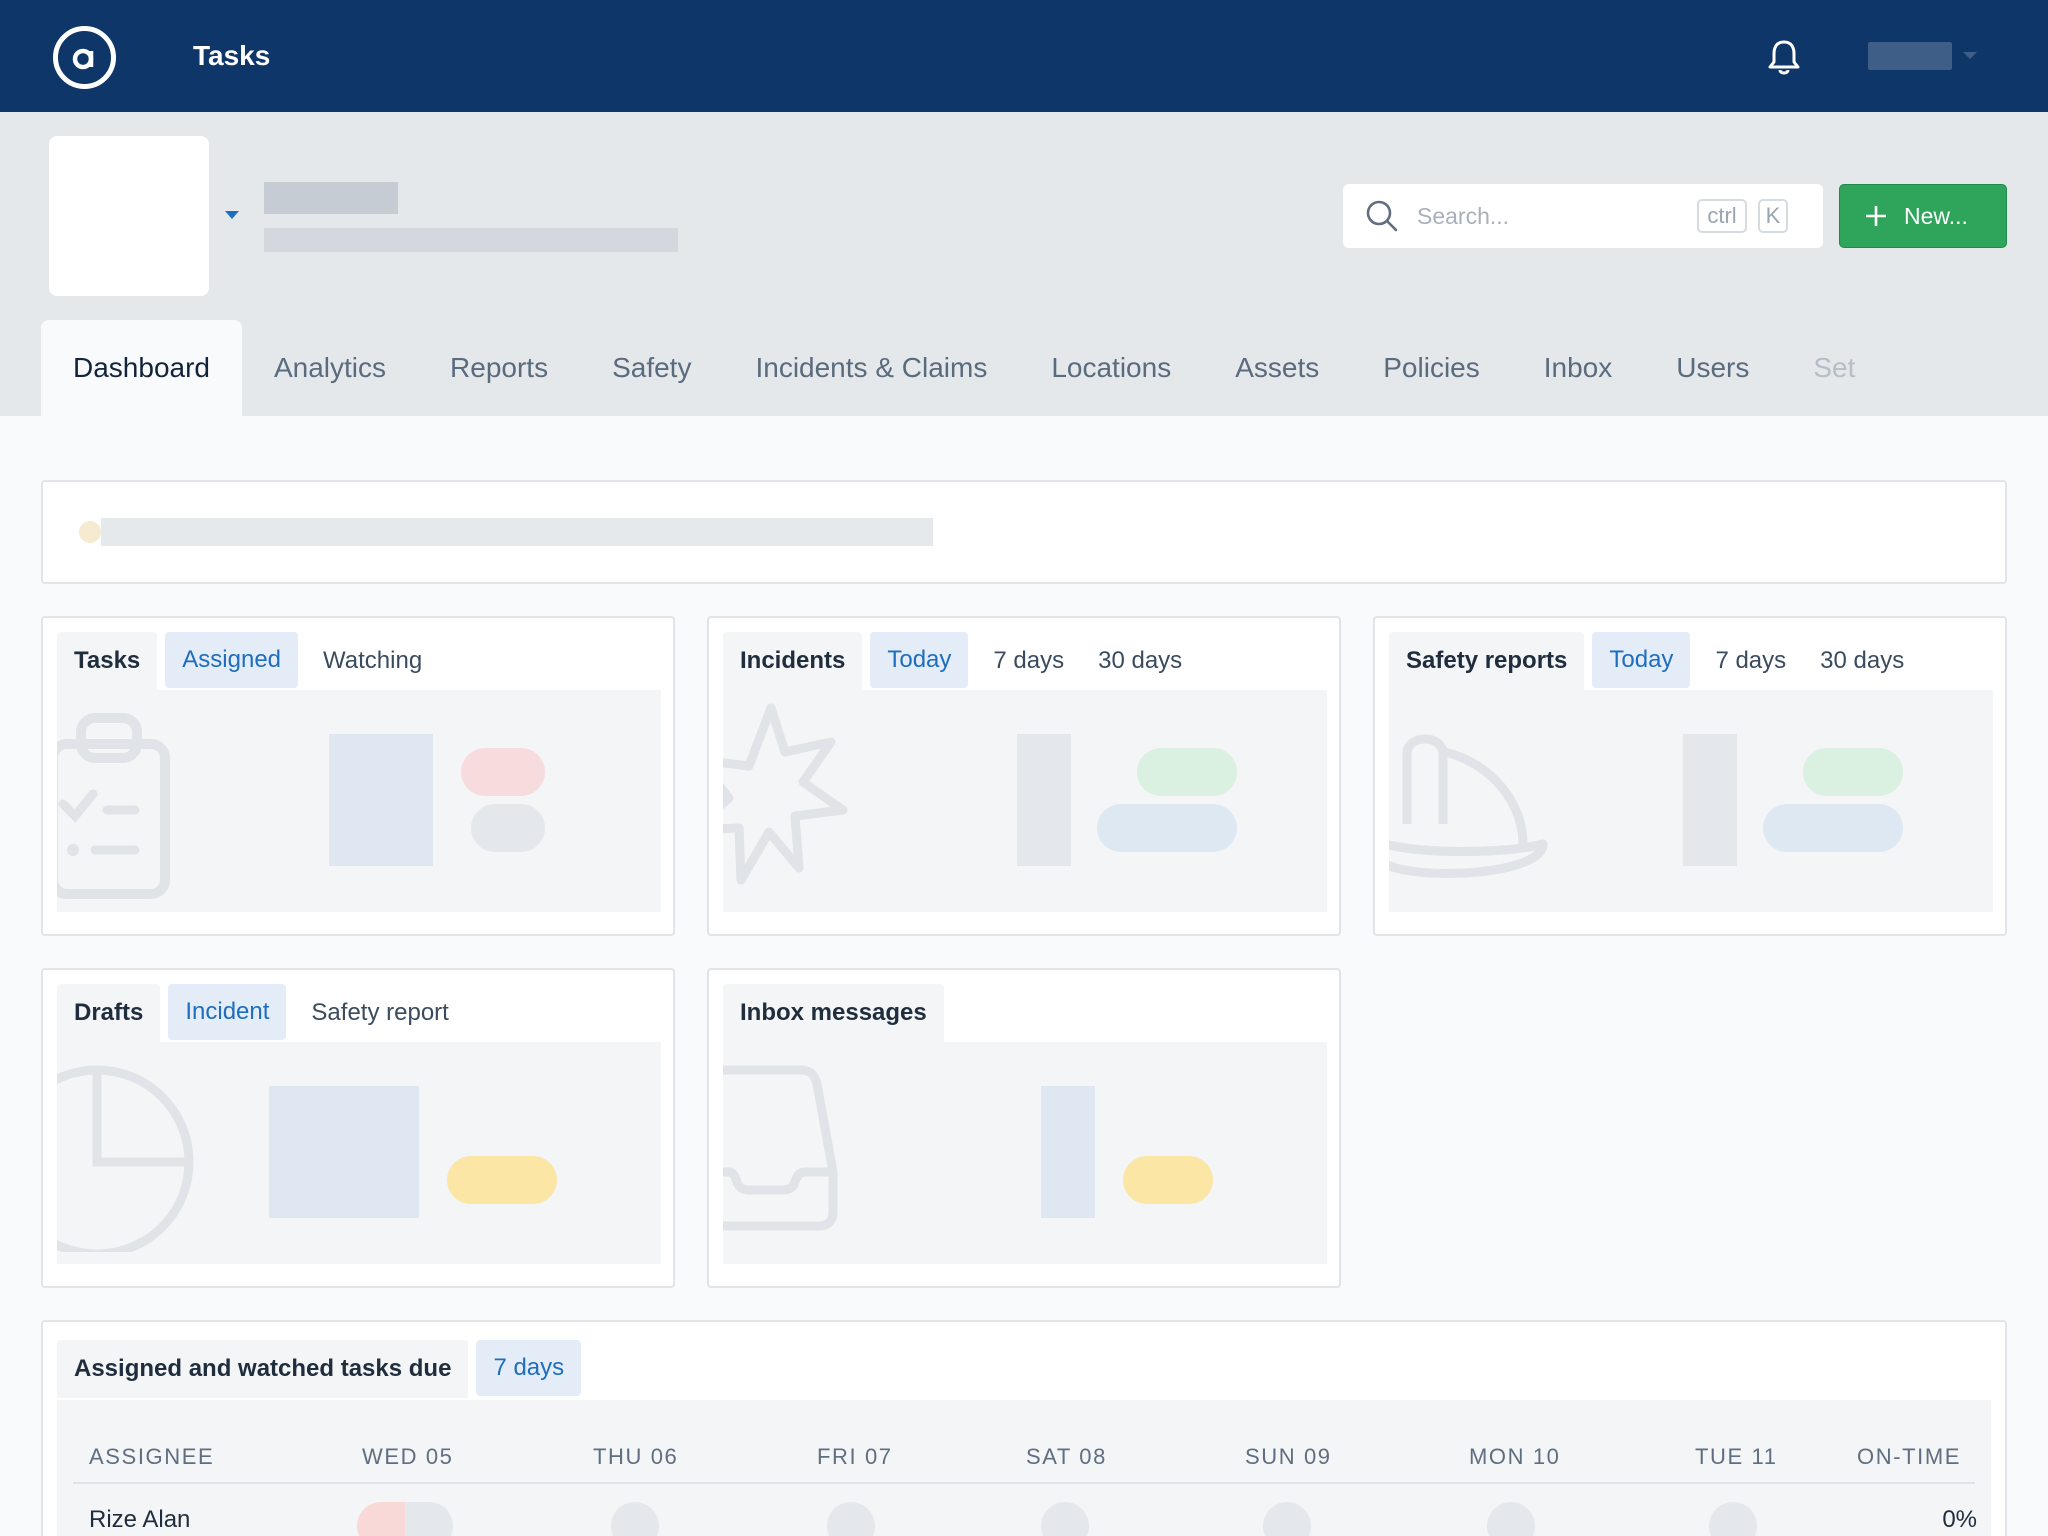  What do you see at coordinates (1826, 368) in the screenshot?
I see `tab-settings: Set` at bounding box center [1826, 368].